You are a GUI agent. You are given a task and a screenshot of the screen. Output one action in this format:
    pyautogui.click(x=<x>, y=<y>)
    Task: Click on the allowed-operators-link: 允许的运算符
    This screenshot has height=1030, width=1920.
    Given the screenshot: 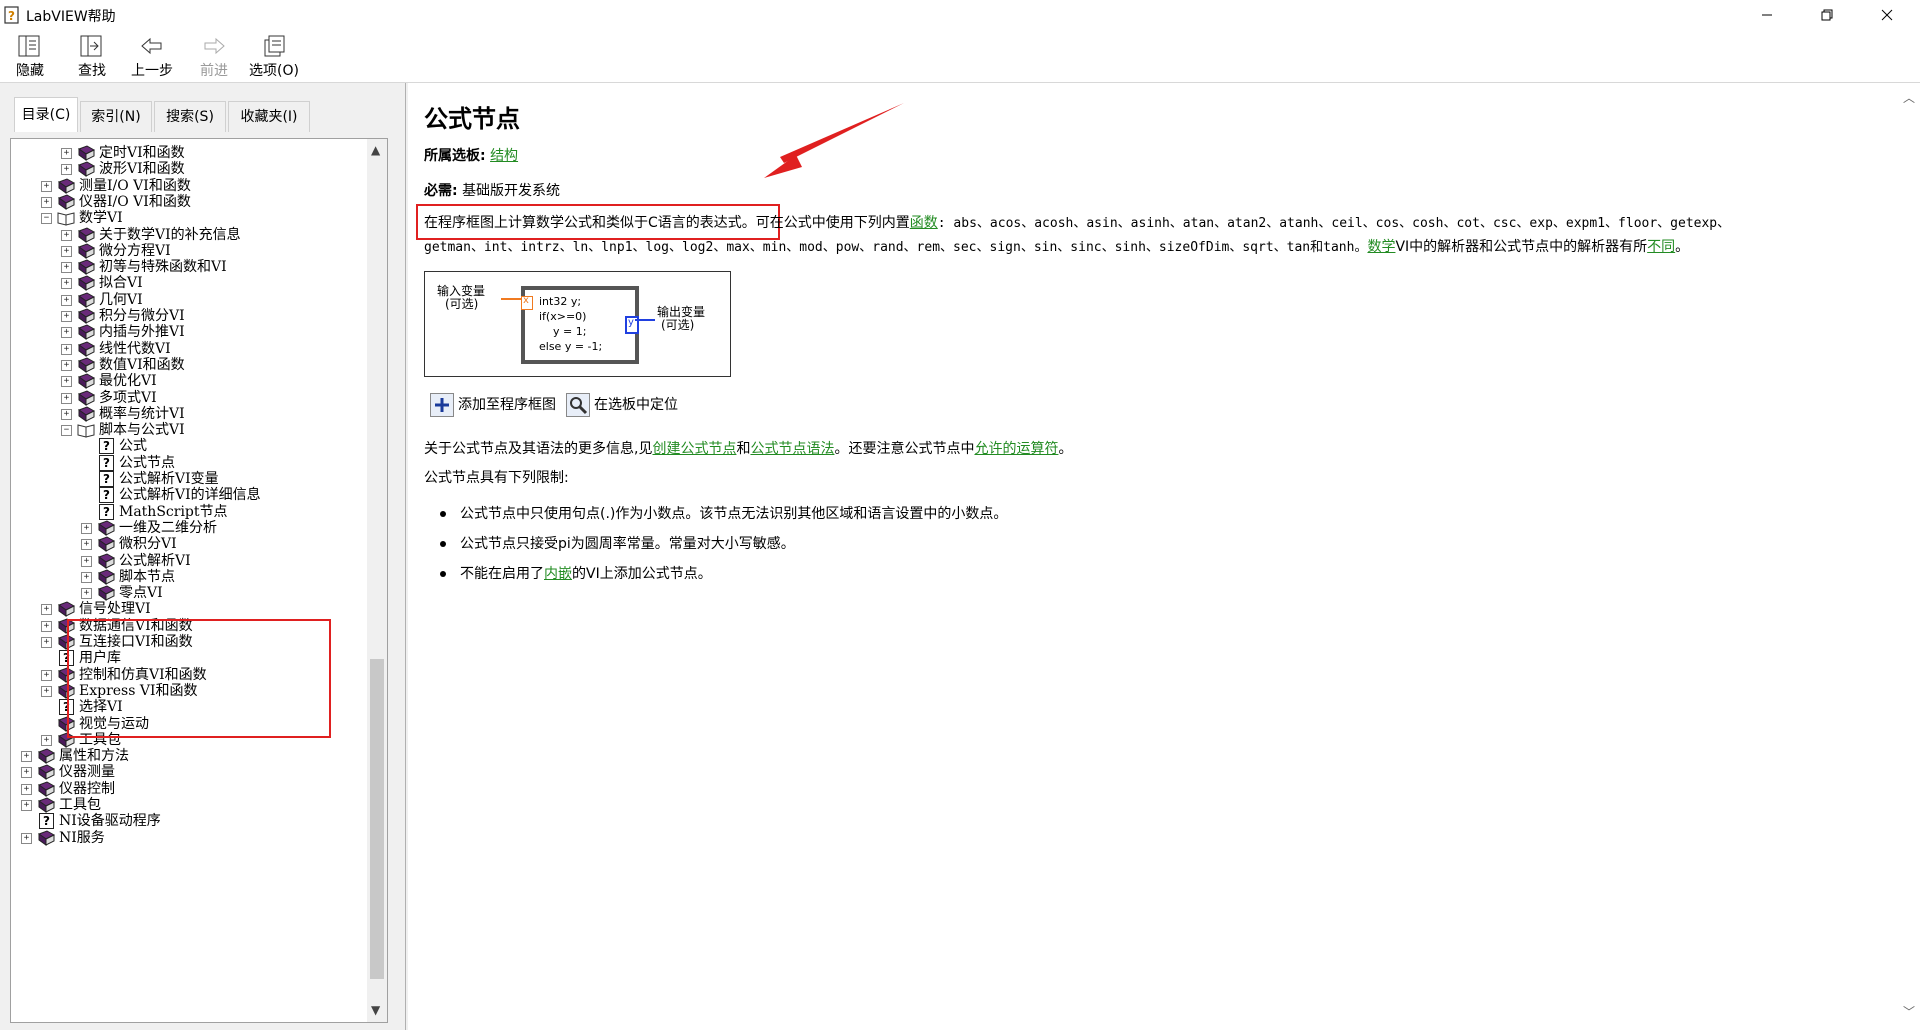 What is the action you would take?
    pyautogui.click(x=1016, y=449)
    